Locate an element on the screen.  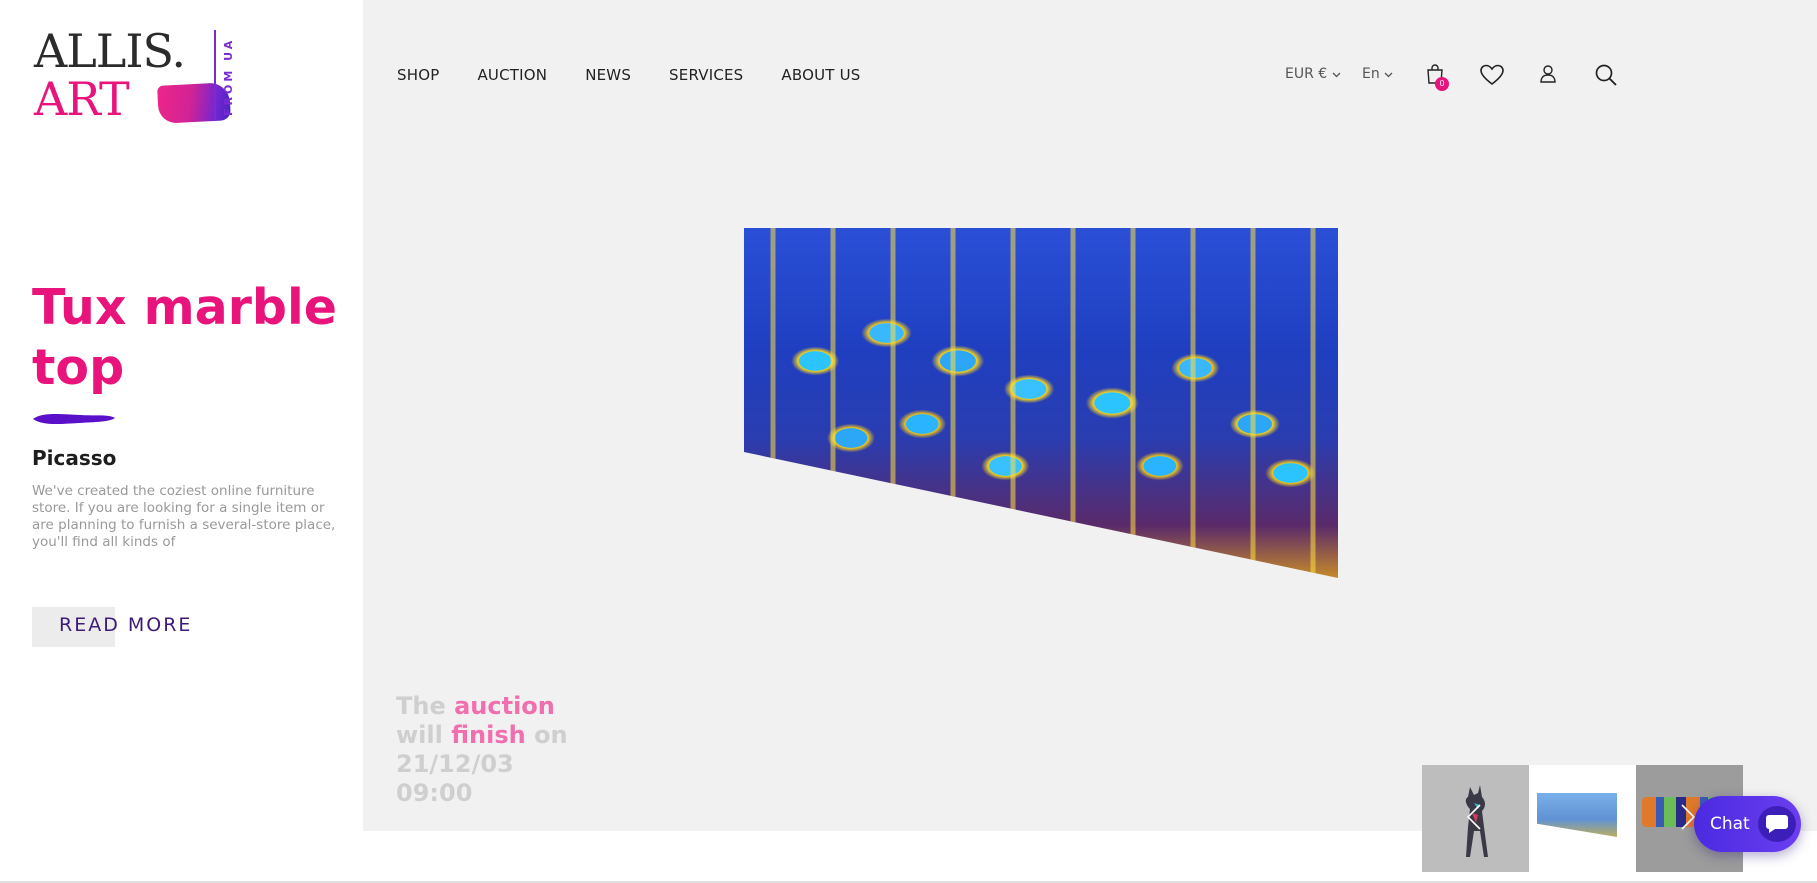
language-selector: En is located at coordinates (1377, 74).